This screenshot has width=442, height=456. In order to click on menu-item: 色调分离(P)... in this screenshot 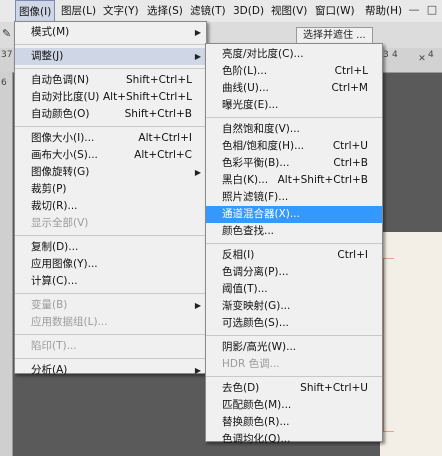, I will do `click(294, 272)`.